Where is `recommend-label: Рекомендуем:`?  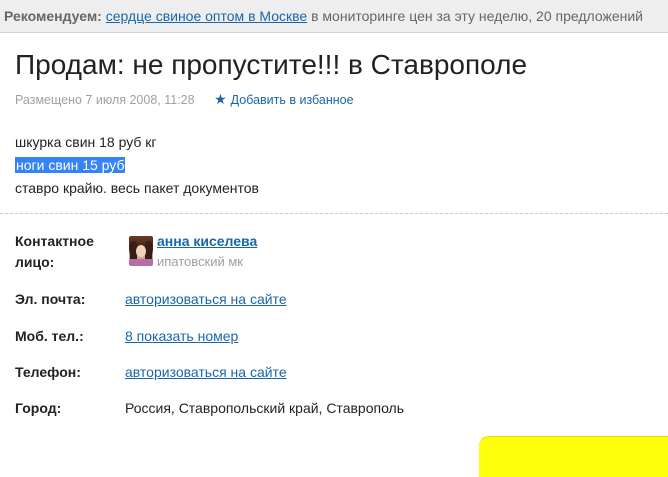 recommend-label: Рекомендуем: is located at coordinates (53, 16).